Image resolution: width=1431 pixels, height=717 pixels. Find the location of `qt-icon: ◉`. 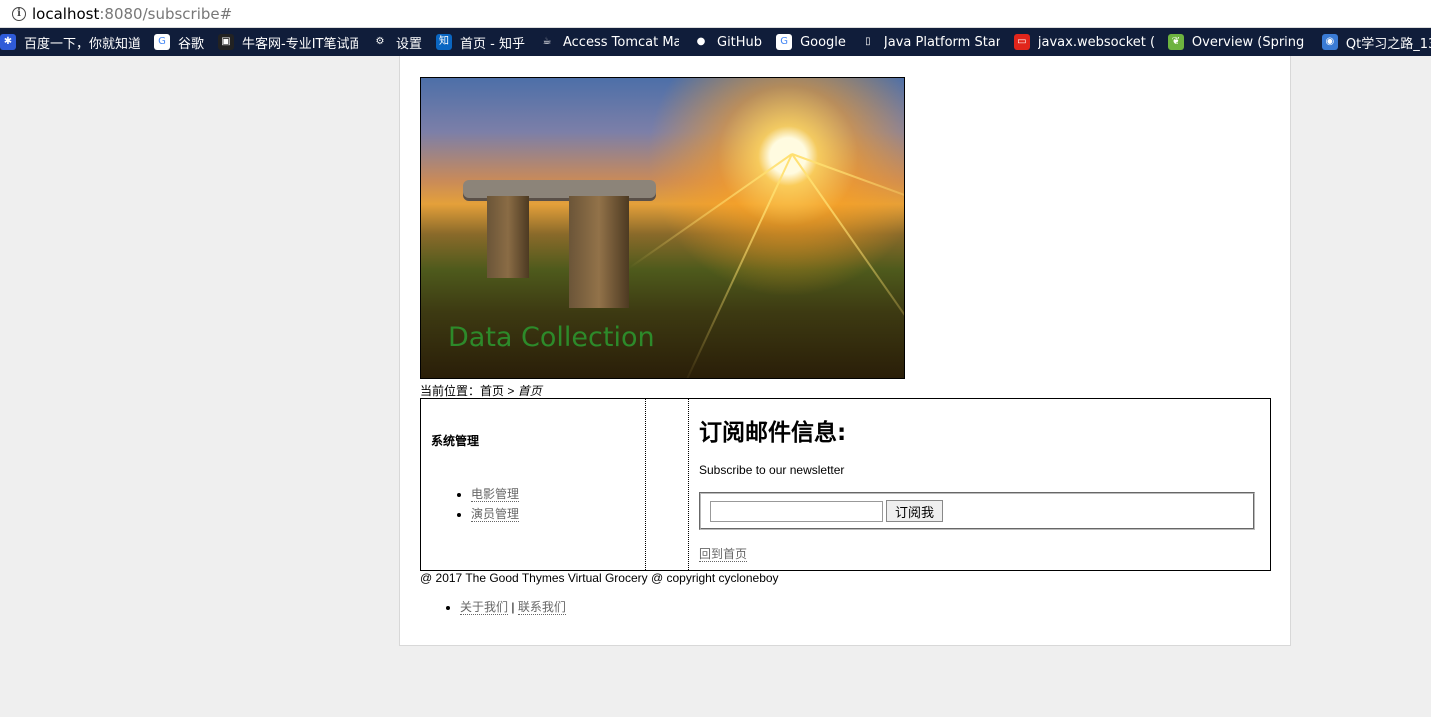

qt-icon: ◉ is located at coordinates (1329, 42).